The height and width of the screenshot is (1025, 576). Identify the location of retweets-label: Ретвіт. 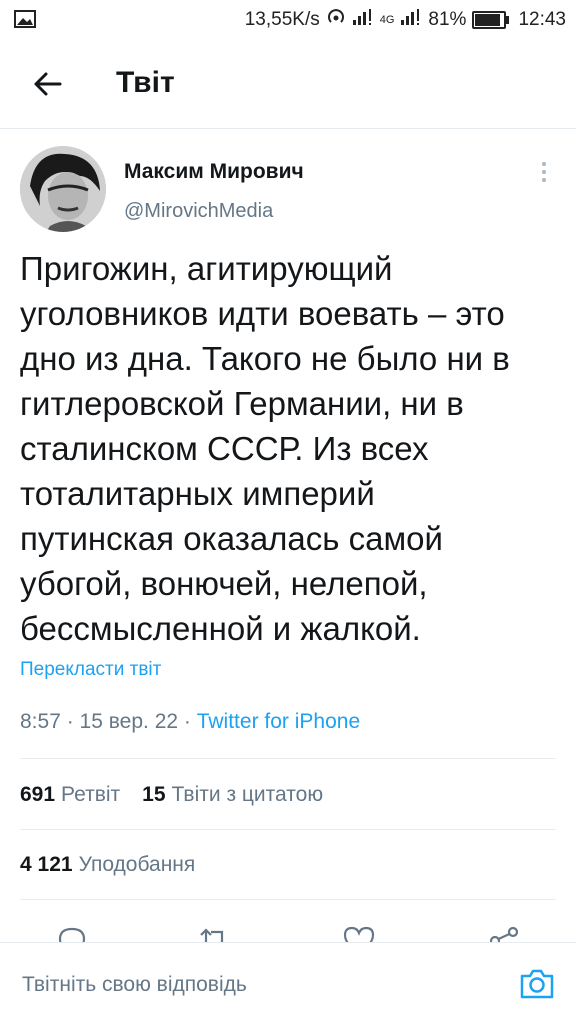
(91, 794).